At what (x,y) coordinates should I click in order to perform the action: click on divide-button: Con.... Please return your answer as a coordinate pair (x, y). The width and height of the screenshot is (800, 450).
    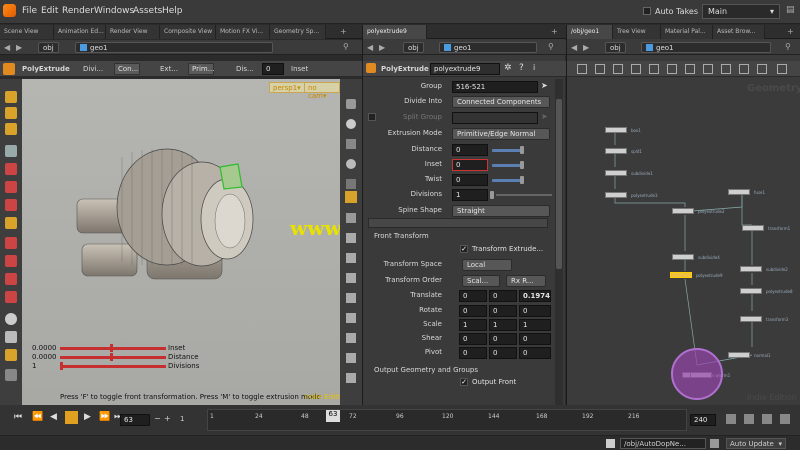
    Looking at the image, I should click on (127, 69).